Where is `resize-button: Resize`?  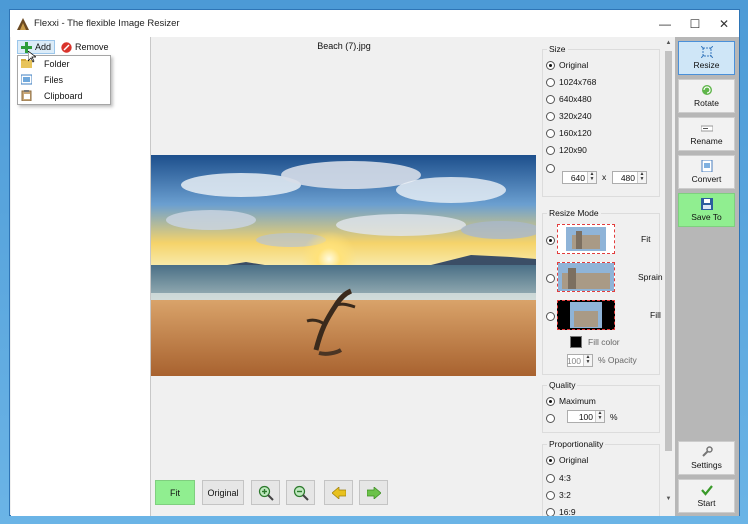
resize-button: Resize is located at coordinates (706, 58).